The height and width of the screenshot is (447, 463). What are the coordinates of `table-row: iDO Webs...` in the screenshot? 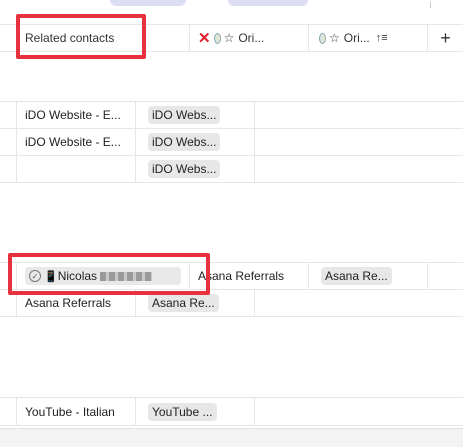 It's located at (231, 169).